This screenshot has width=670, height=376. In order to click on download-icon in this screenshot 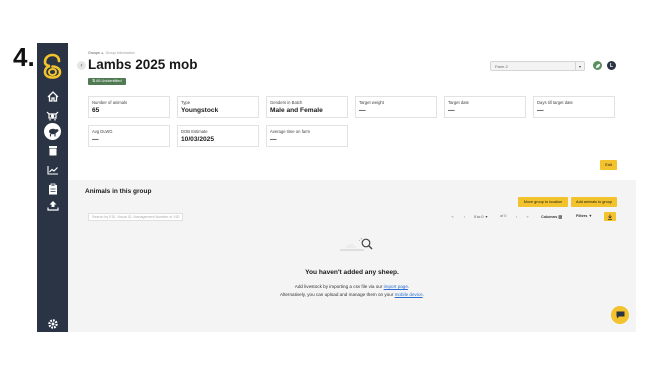, I will do `click(610, 217)`.